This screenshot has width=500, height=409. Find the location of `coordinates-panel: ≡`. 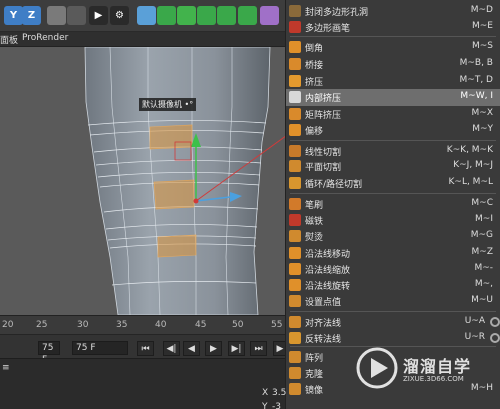

coordinates-panel: ≡ is located at coordinates (145, 383).